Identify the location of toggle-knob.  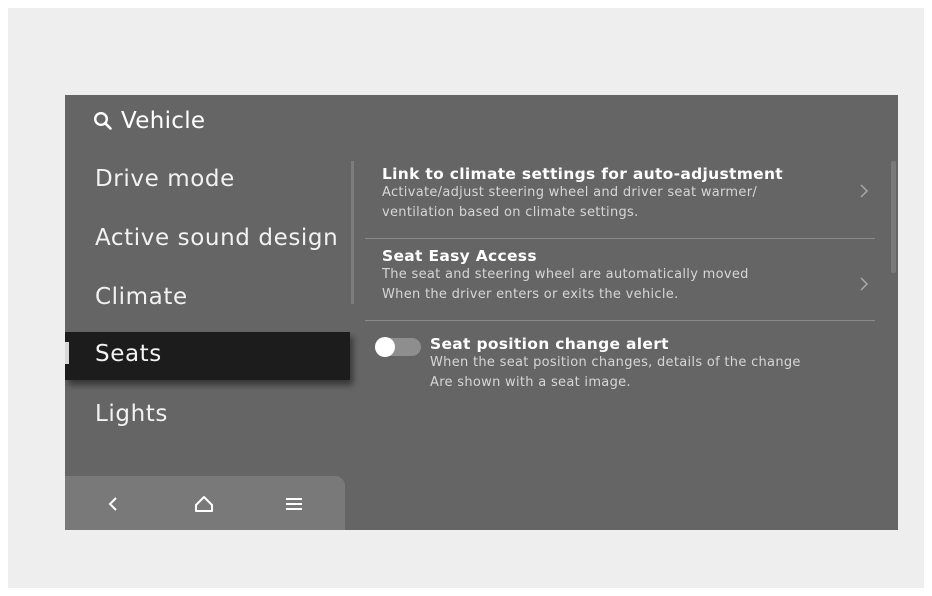
(385, 347).